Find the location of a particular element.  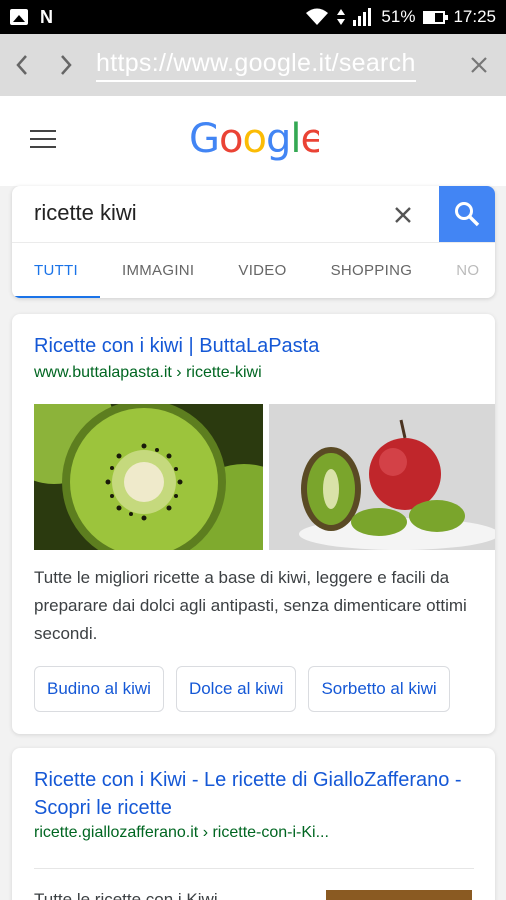

kiwi-apple-picture is located at coordinates (382, 477).